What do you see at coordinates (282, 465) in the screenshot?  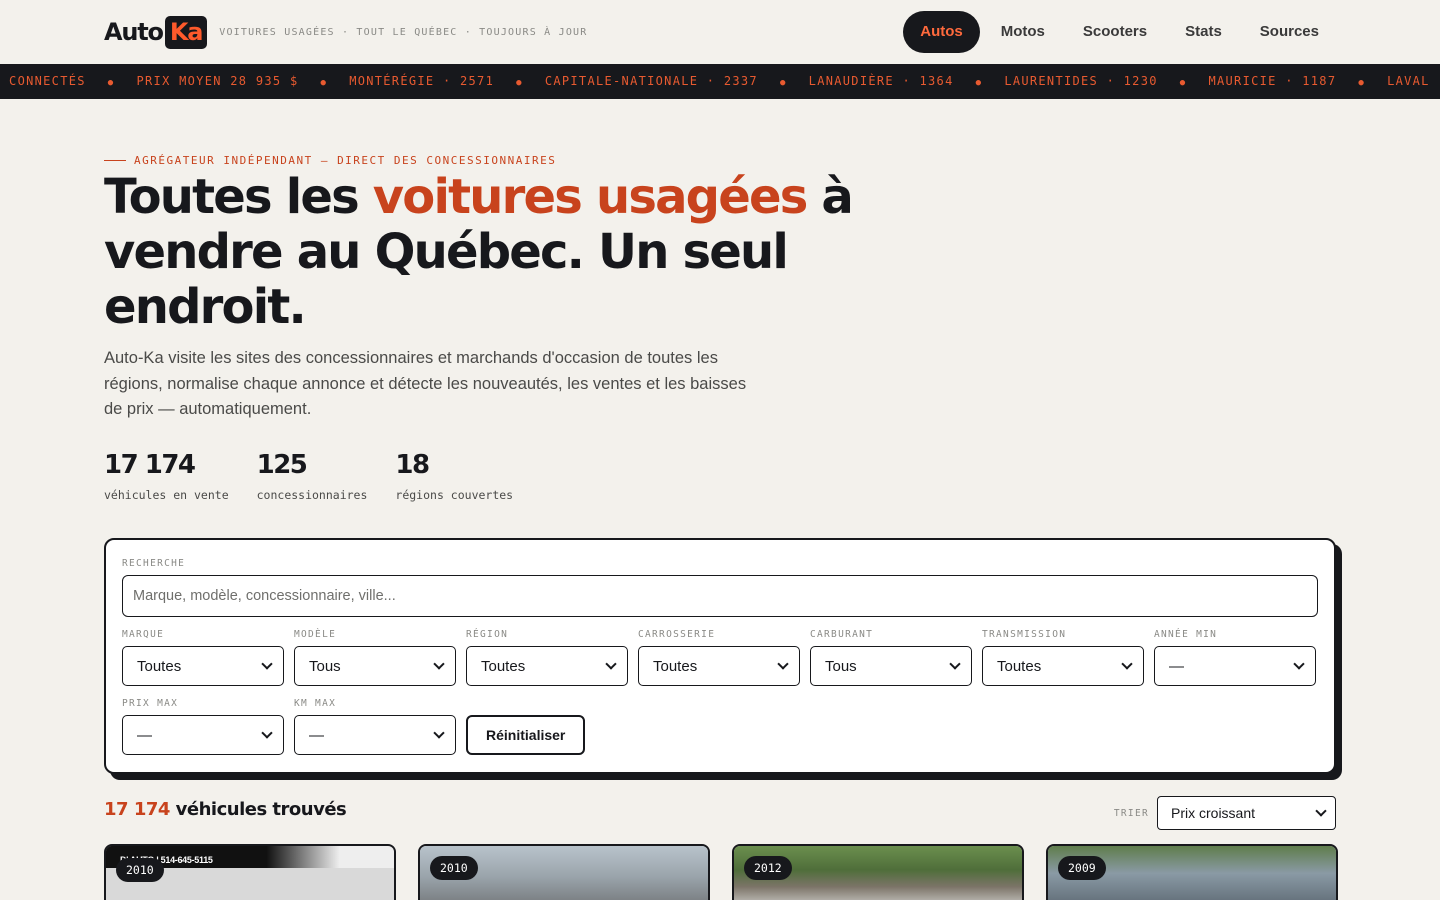 I see `stat-value: 125` at bounding box center [282, 465].